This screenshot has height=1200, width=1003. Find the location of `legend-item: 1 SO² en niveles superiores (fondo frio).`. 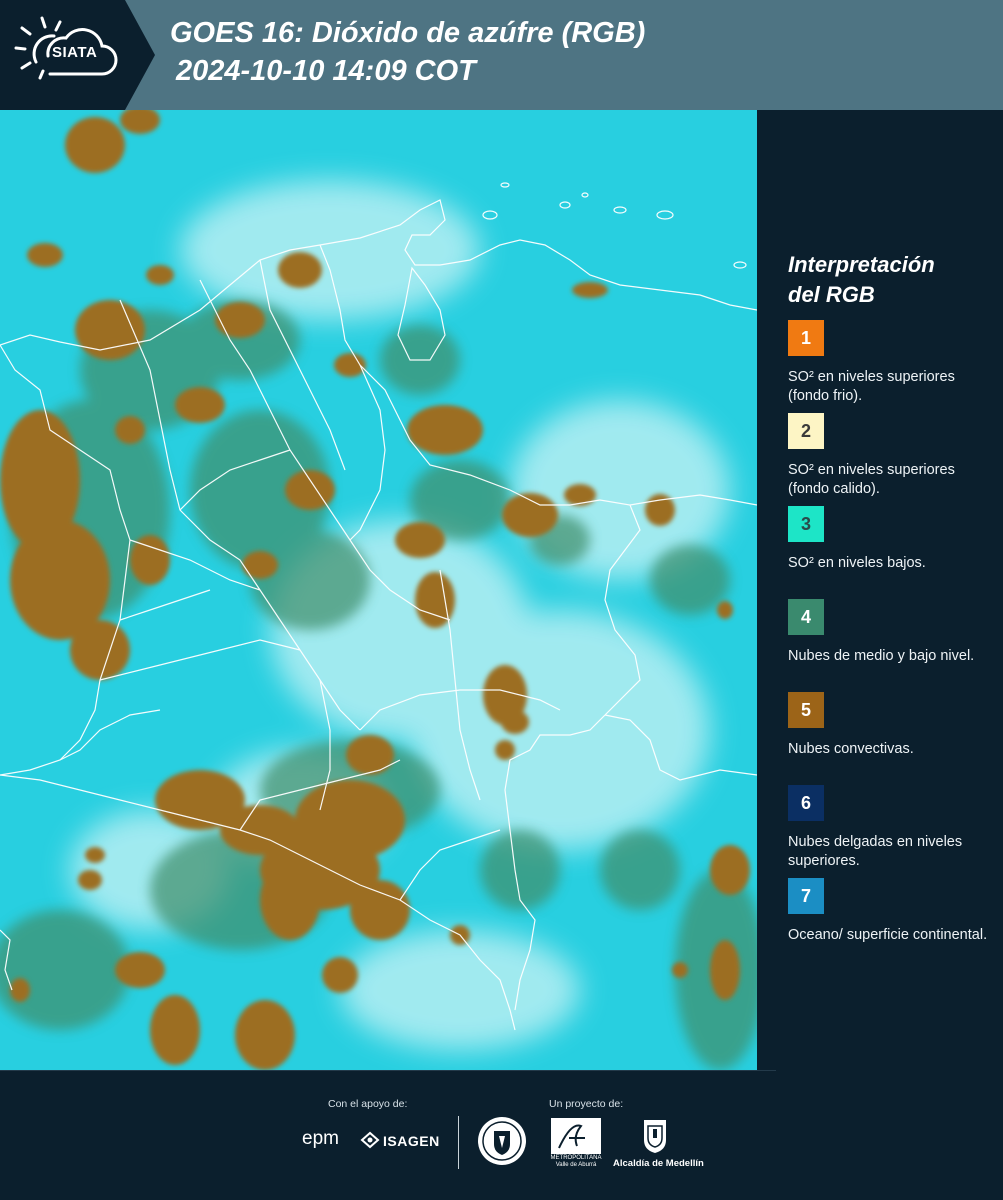

legend-item: 1 SO² en niveles superiores (fondo frio). is located at coordinates (888, 366).